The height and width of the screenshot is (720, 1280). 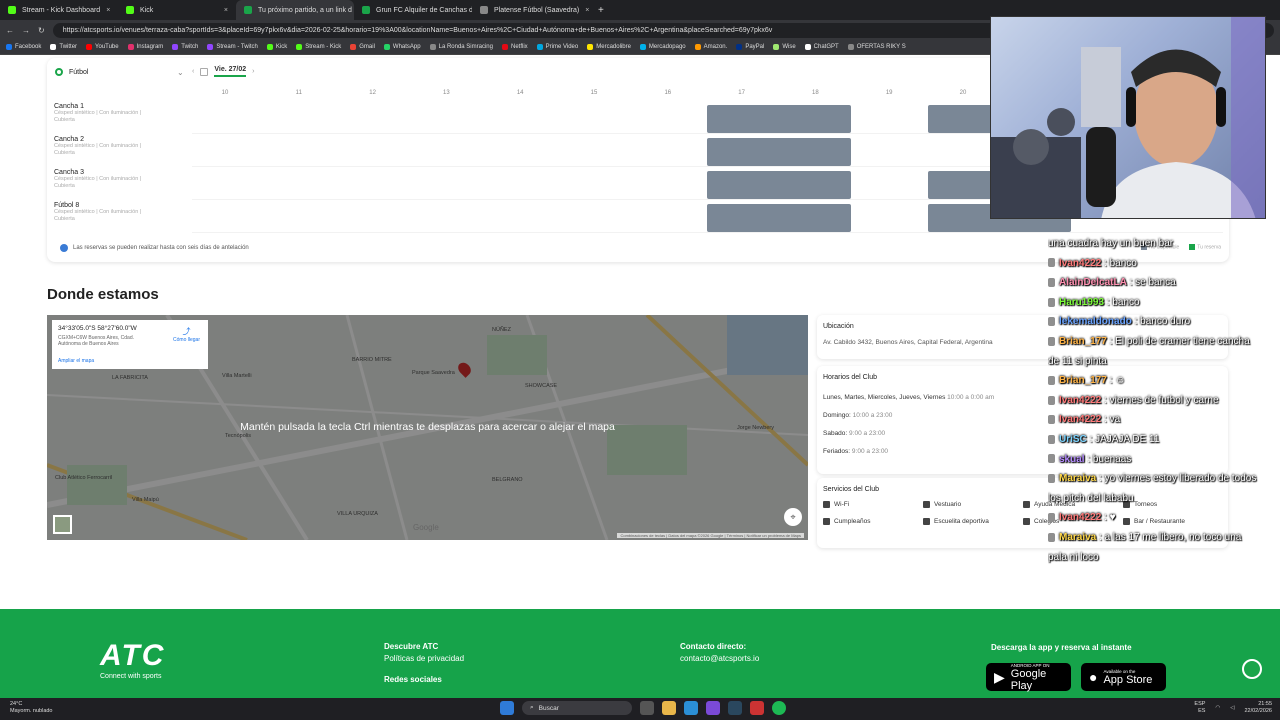 I want to click on edge-icon, so click(x=691, y=708).